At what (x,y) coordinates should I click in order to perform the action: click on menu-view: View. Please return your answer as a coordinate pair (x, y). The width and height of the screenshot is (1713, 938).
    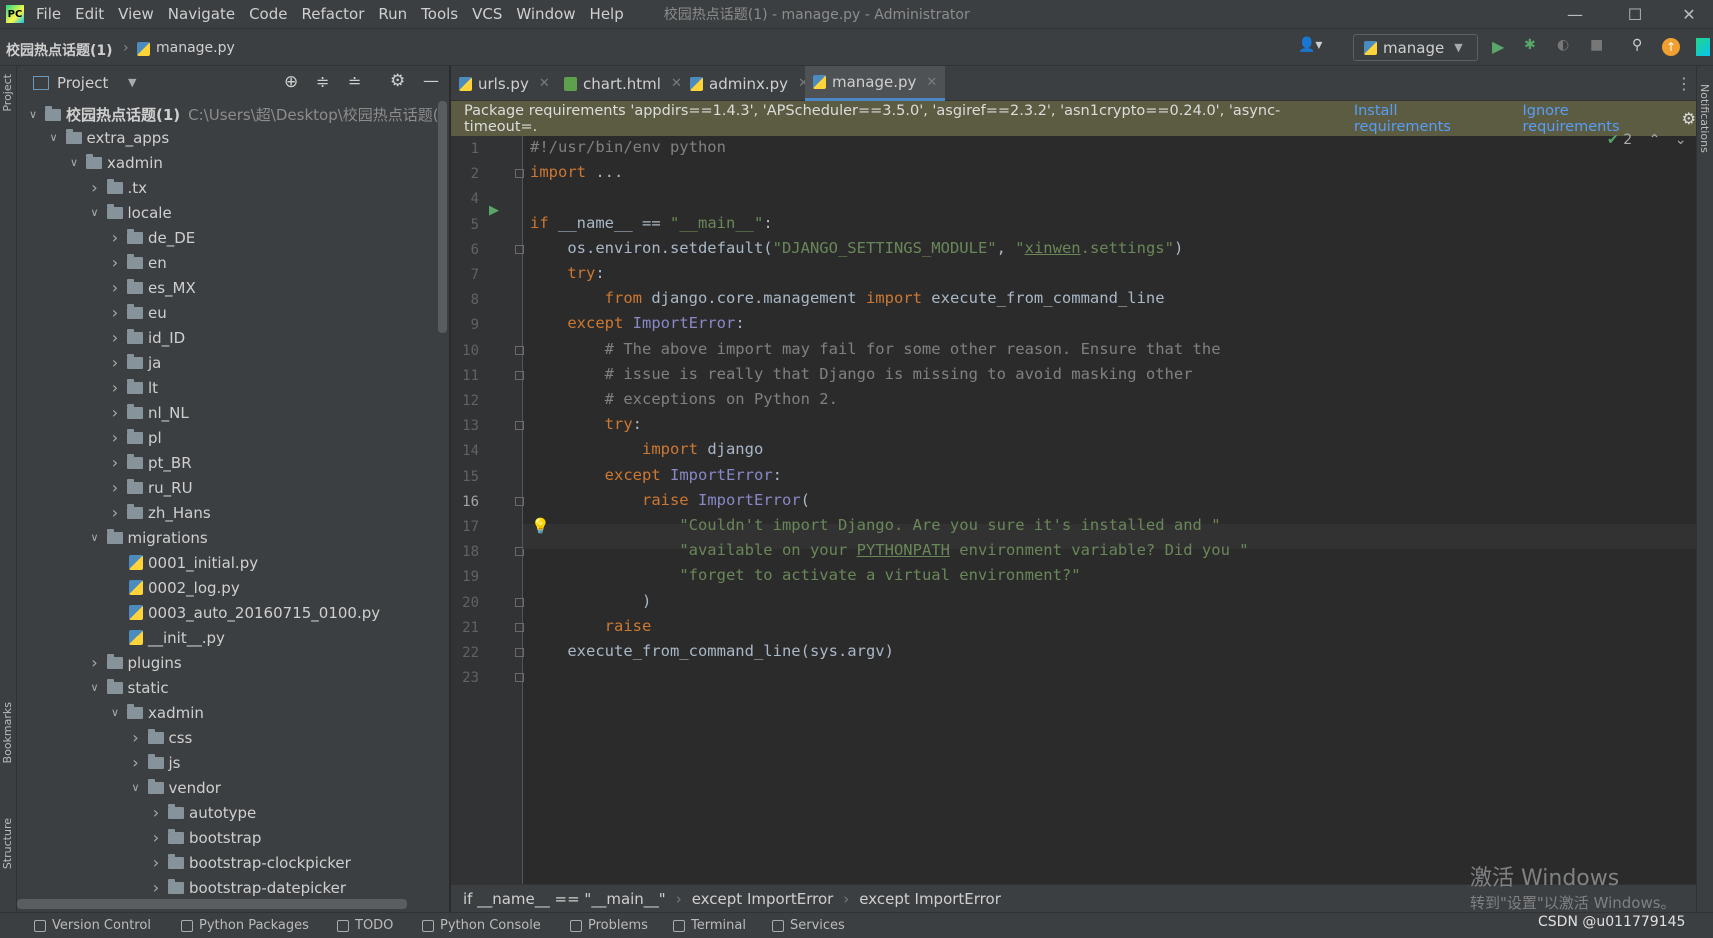
    Looking at the image, I should click on (136, 14).